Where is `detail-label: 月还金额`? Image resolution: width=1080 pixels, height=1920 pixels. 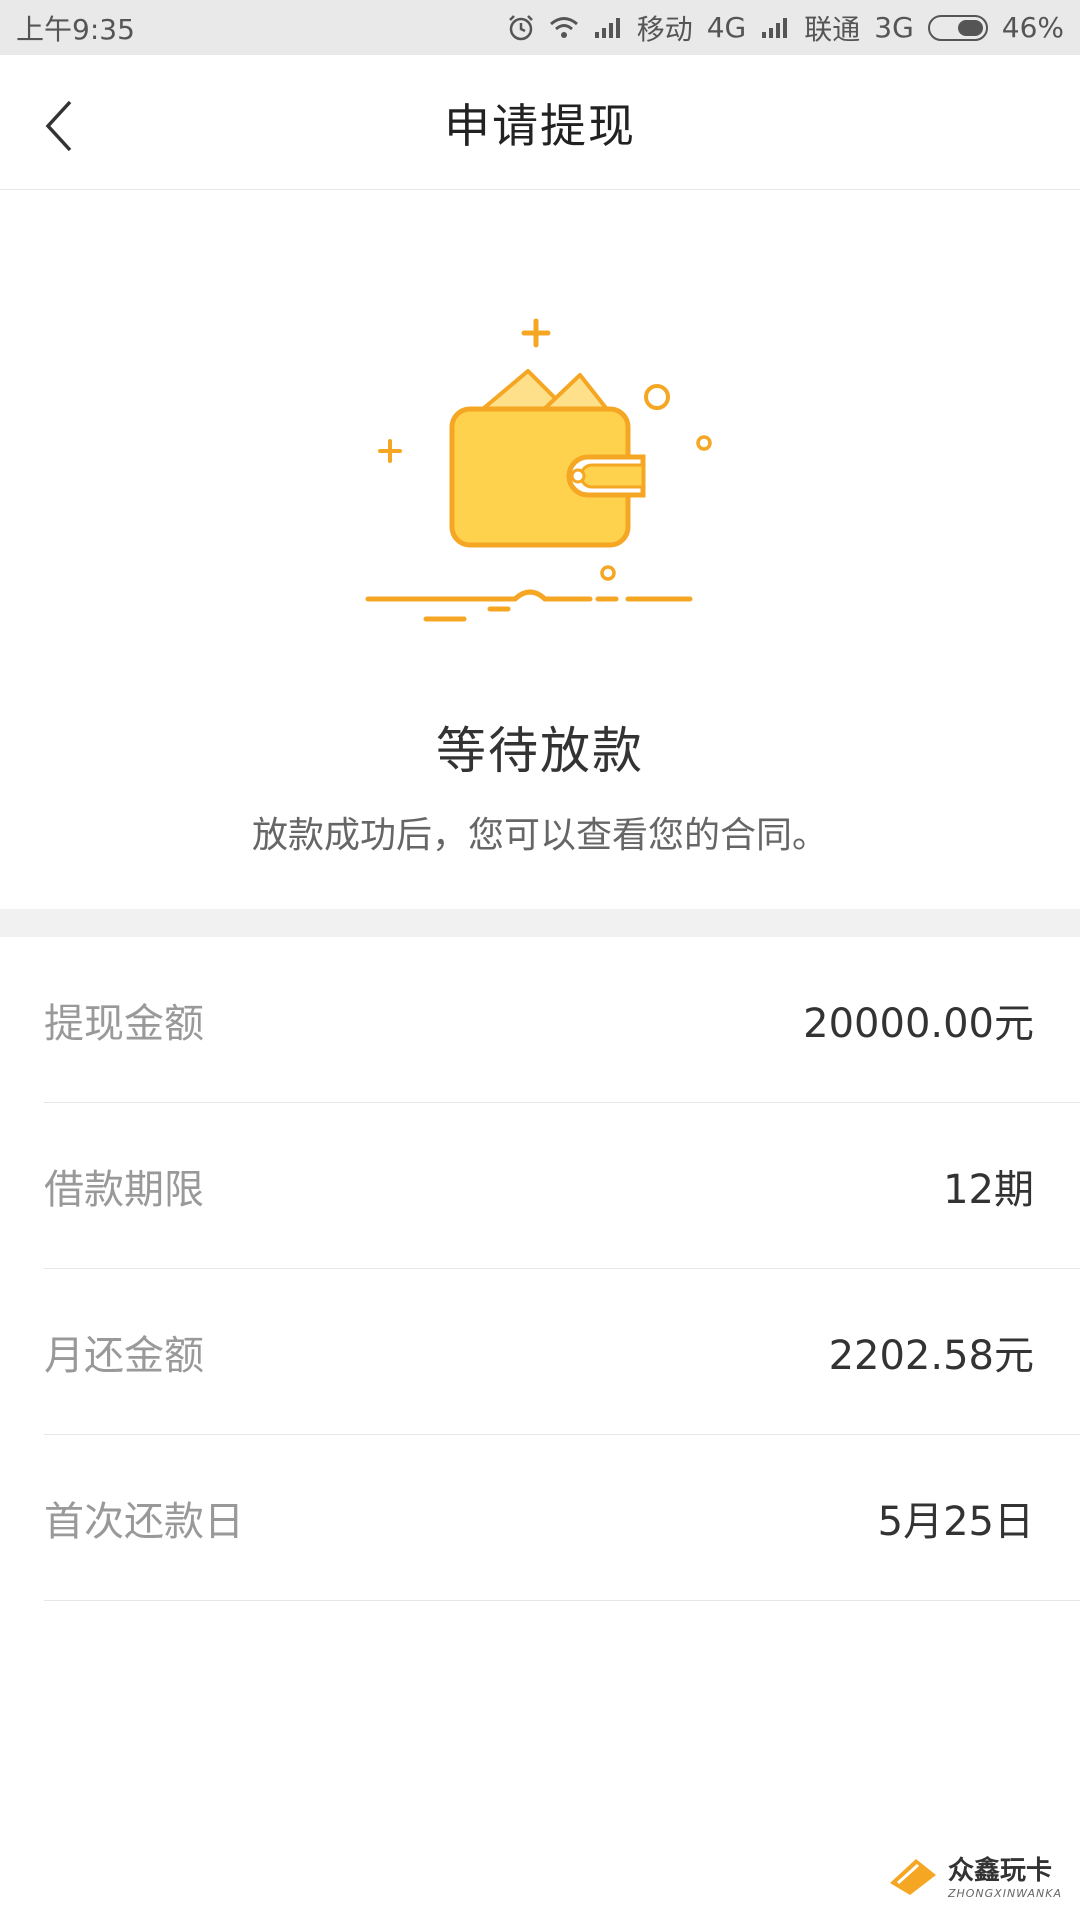
detail-label: 月还金额 is located at coordinates (124, 1355).